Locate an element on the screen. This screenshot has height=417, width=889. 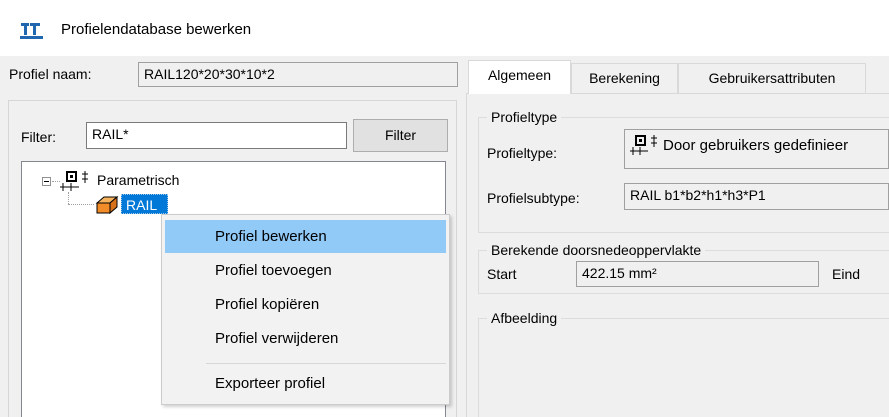
area-group-title: Berekende doorsnedeoppervlakte is located at coordinates (596, 250).